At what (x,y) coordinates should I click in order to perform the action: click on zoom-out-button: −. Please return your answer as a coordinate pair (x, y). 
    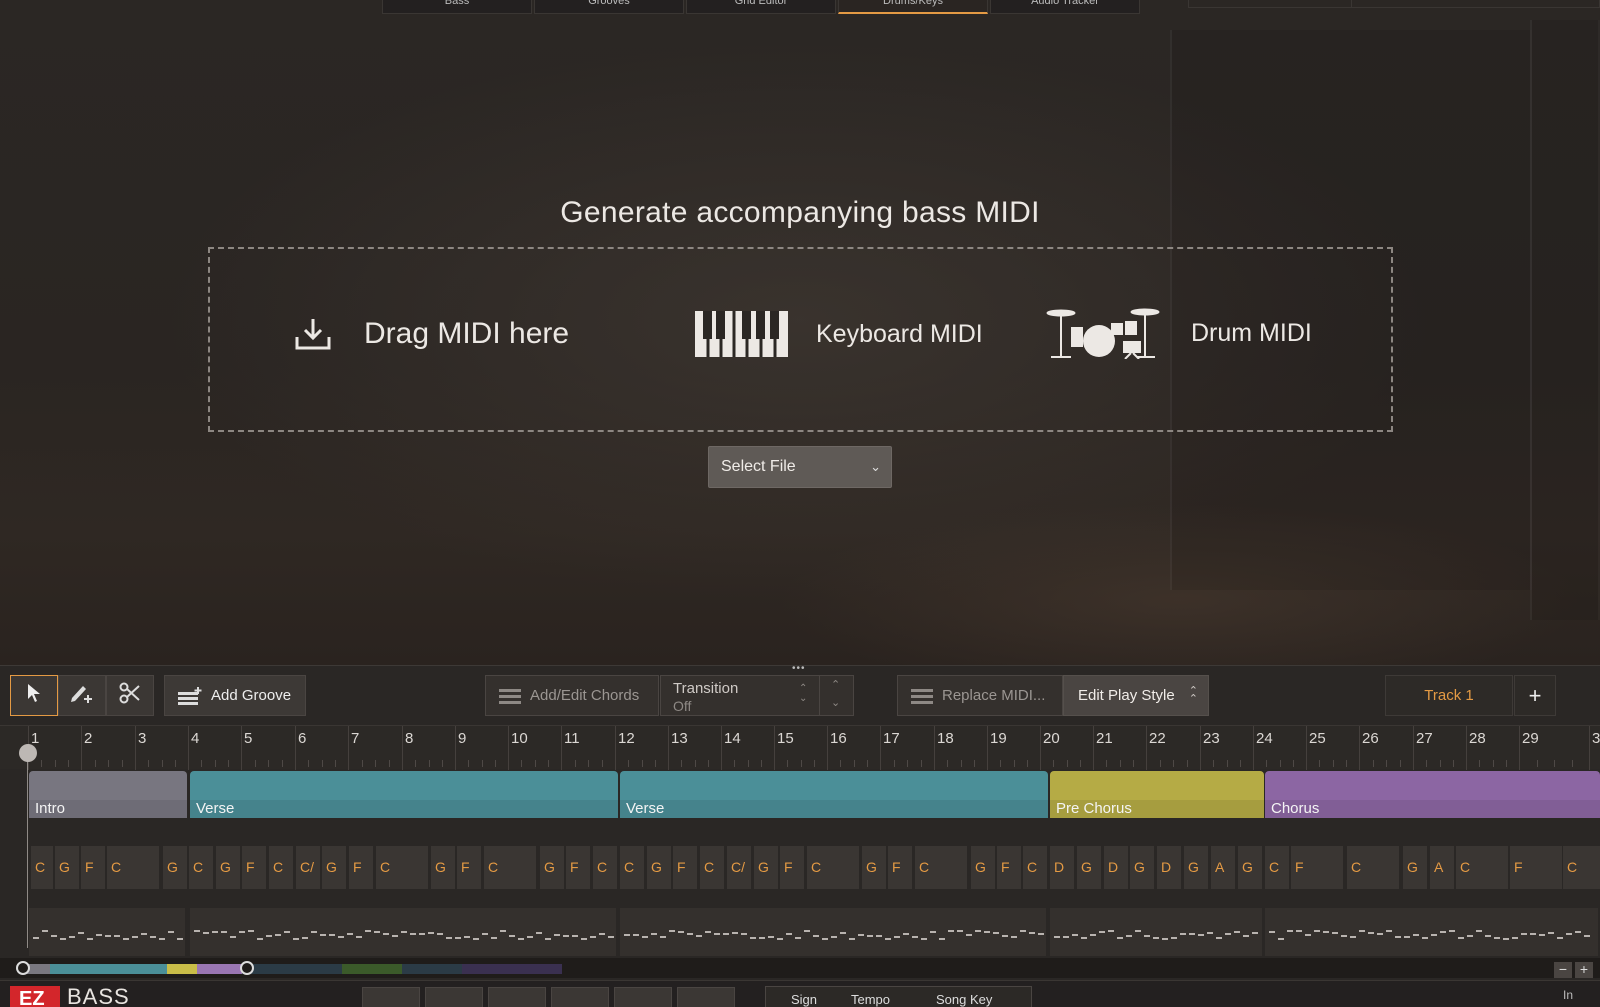
    Looking at the image, I should click on (1563, 970).